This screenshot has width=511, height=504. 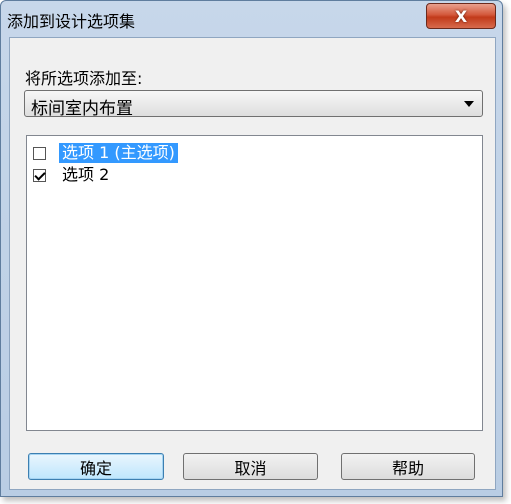 I want to click on cancel-button: 取消, so click(x=250, y=466).